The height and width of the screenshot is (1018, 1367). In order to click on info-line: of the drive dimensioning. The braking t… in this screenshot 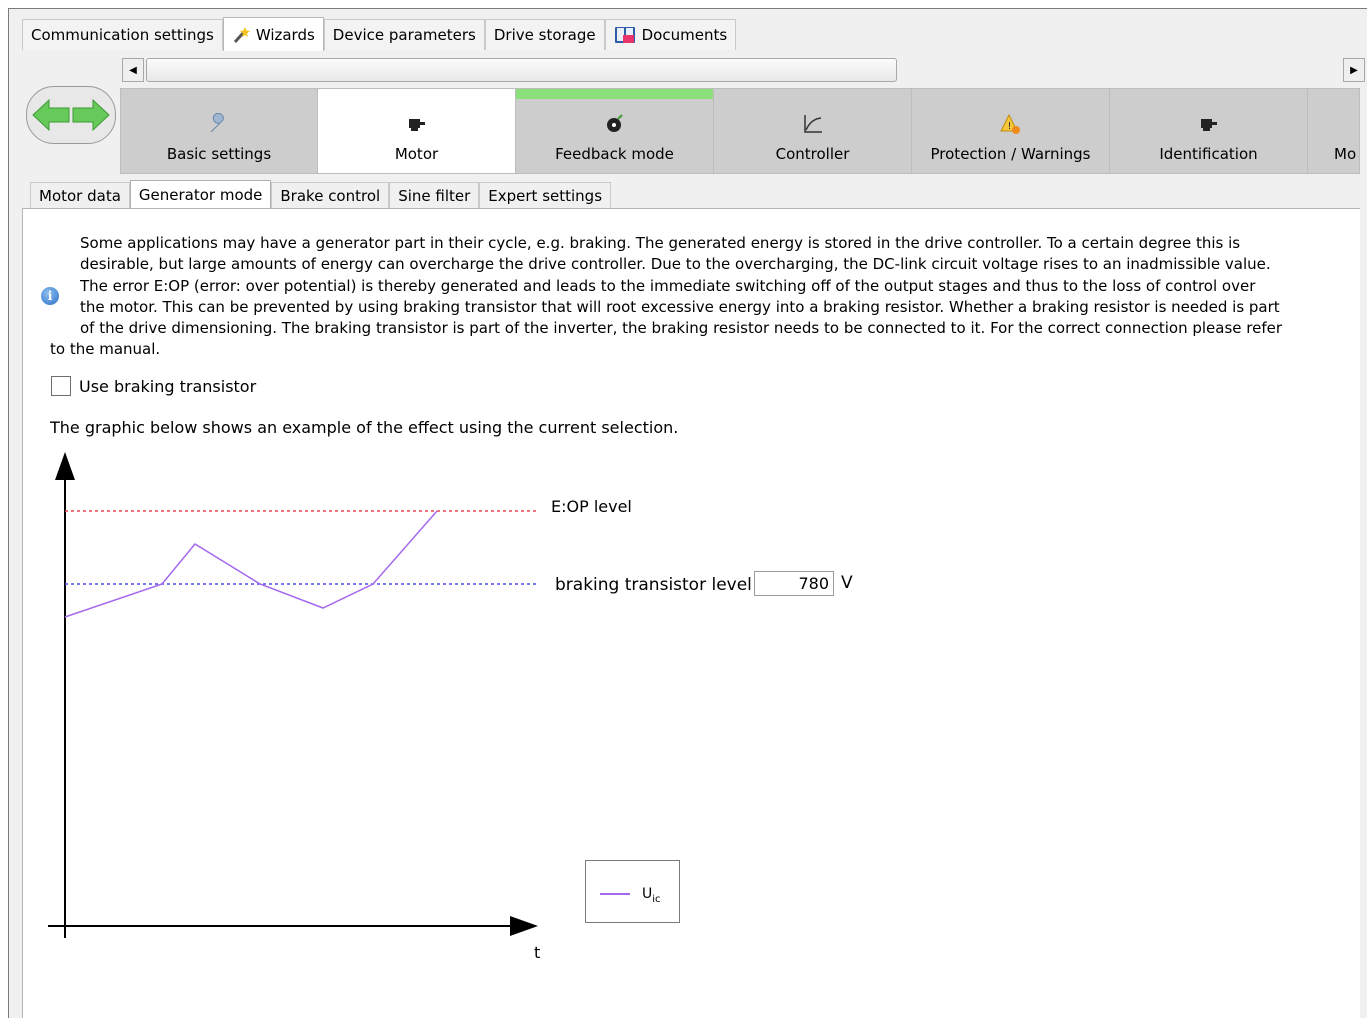, I will do `click(681, 328)`.